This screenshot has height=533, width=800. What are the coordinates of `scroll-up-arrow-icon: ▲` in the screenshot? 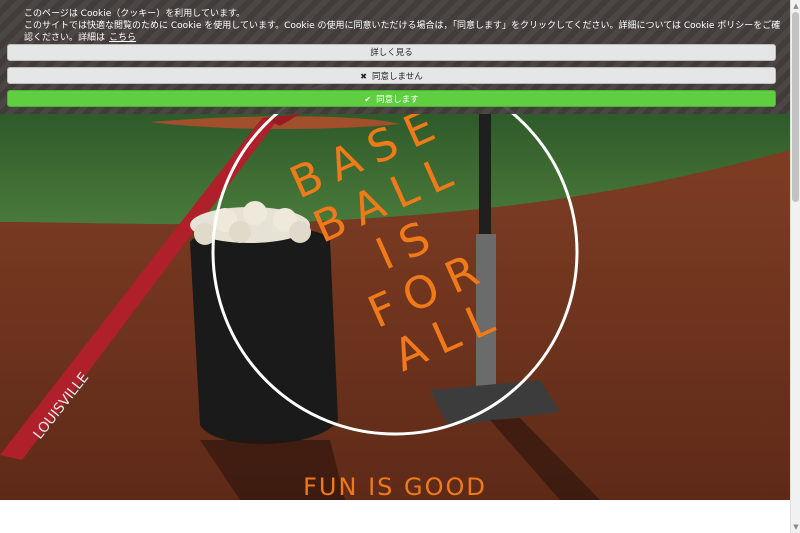 It's located at (796, 6).